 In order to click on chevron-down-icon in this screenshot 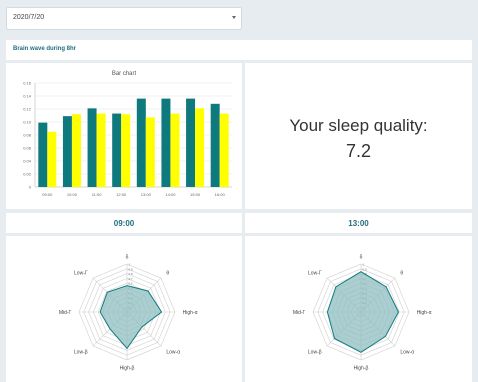, I will do `click(234, 17)`.